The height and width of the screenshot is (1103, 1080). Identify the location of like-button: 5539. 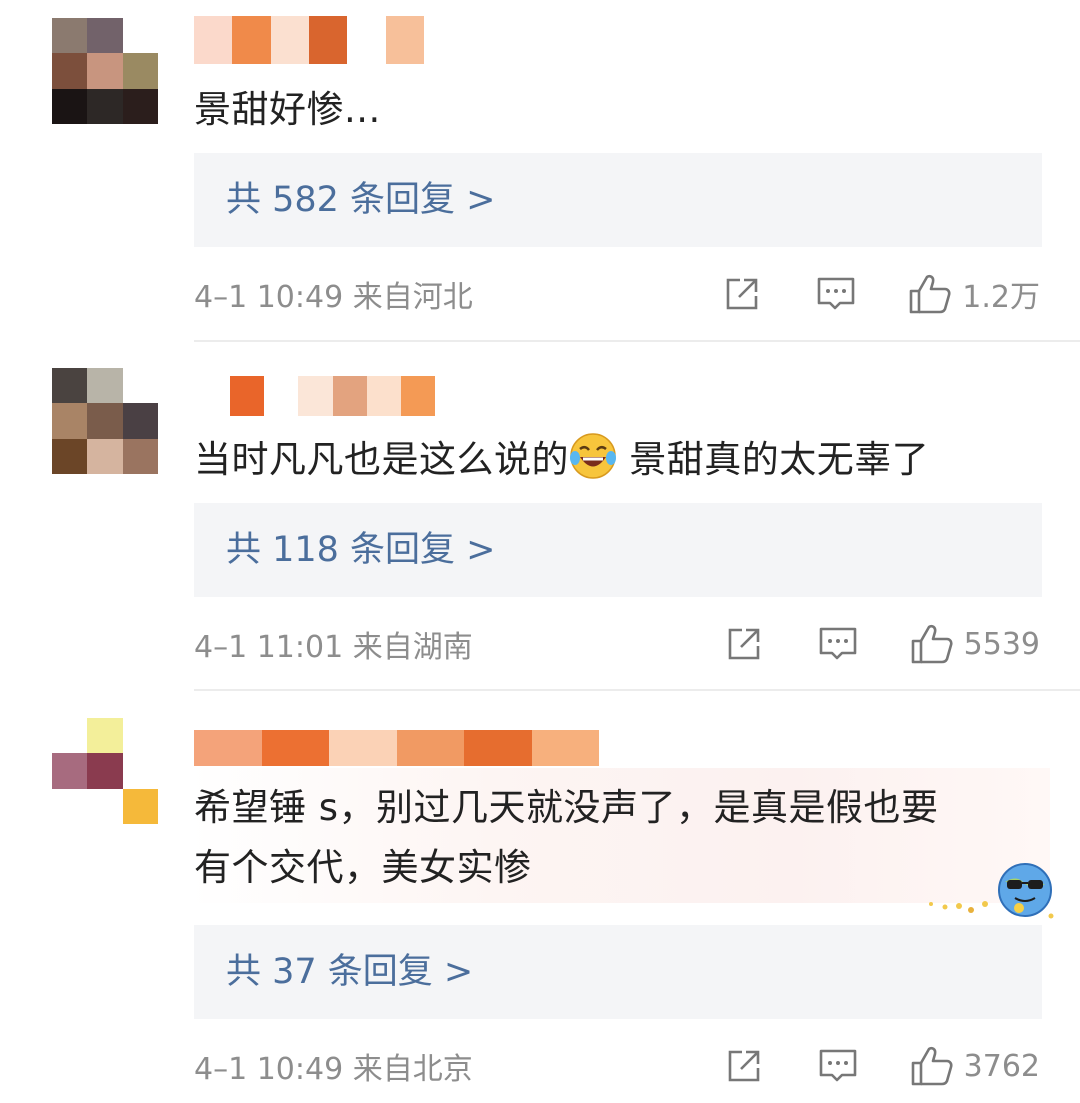
(975, 644).